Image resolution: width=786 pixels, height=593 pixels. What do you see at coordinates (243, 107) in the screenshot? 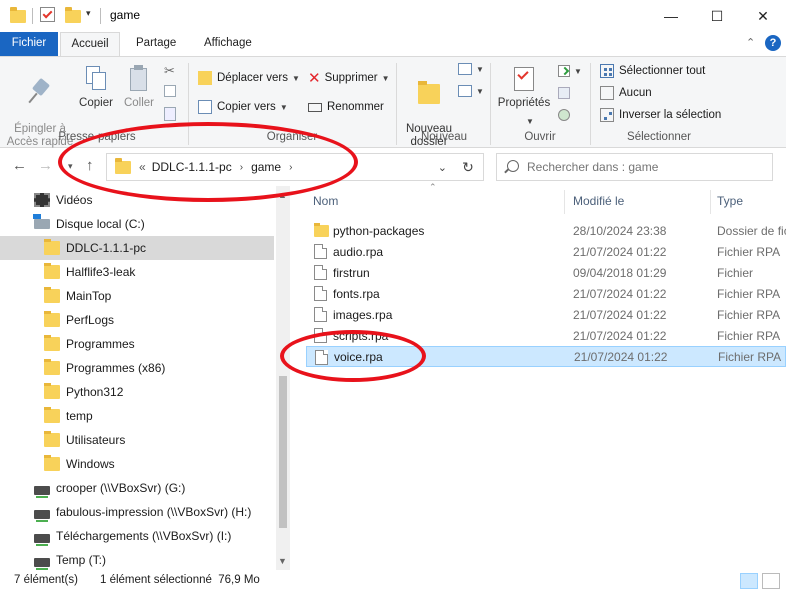
I see `copy-to-button: Copier vers ▼` at bounding box center [243, 107].